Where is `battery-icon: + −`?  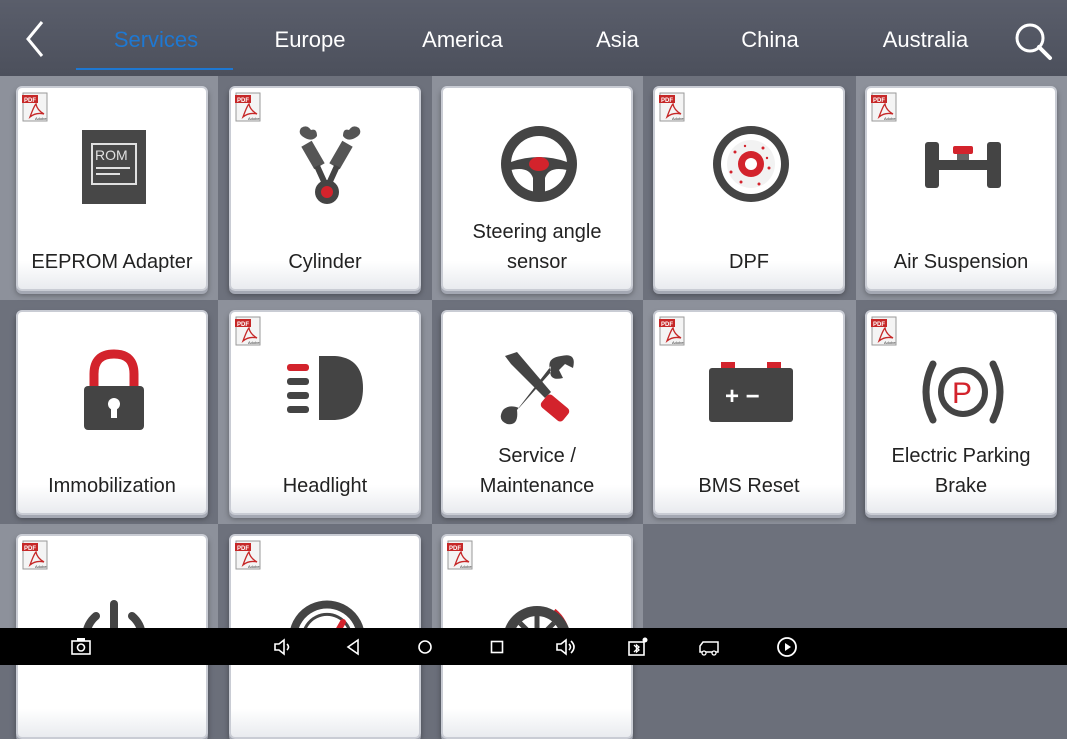 battery-icon: + − is located at coordinates (751, 392).